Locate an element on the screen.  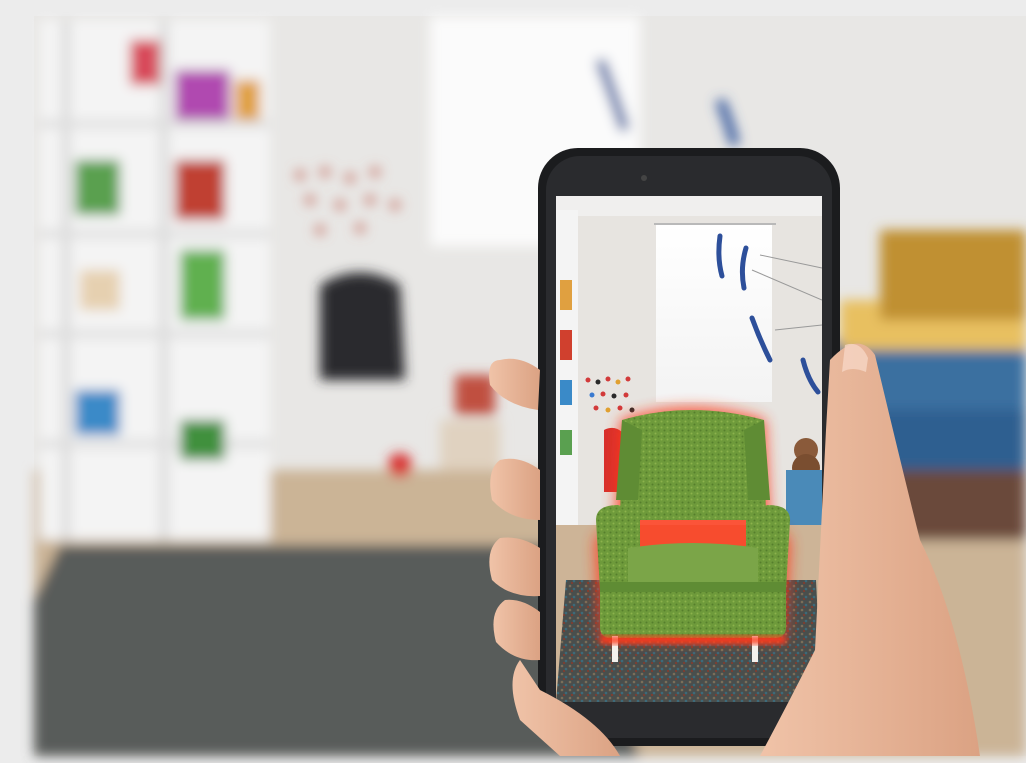
ar-armchair is located at coordinates (692, 534).